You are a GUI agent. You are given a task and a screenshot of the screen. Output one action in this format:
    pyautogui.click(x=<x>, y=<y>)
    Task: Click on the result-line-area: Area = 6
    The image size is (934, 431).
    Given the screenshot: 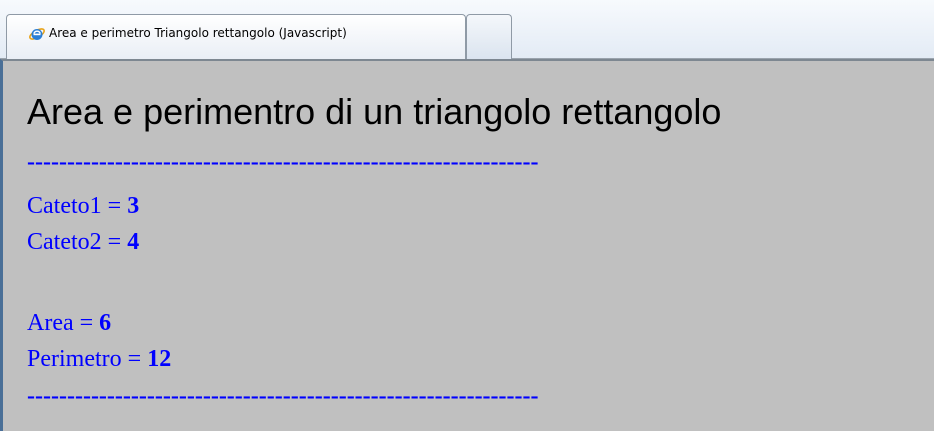 What is the action you would take?
    pyautogui.click(x=69, y=323)
    